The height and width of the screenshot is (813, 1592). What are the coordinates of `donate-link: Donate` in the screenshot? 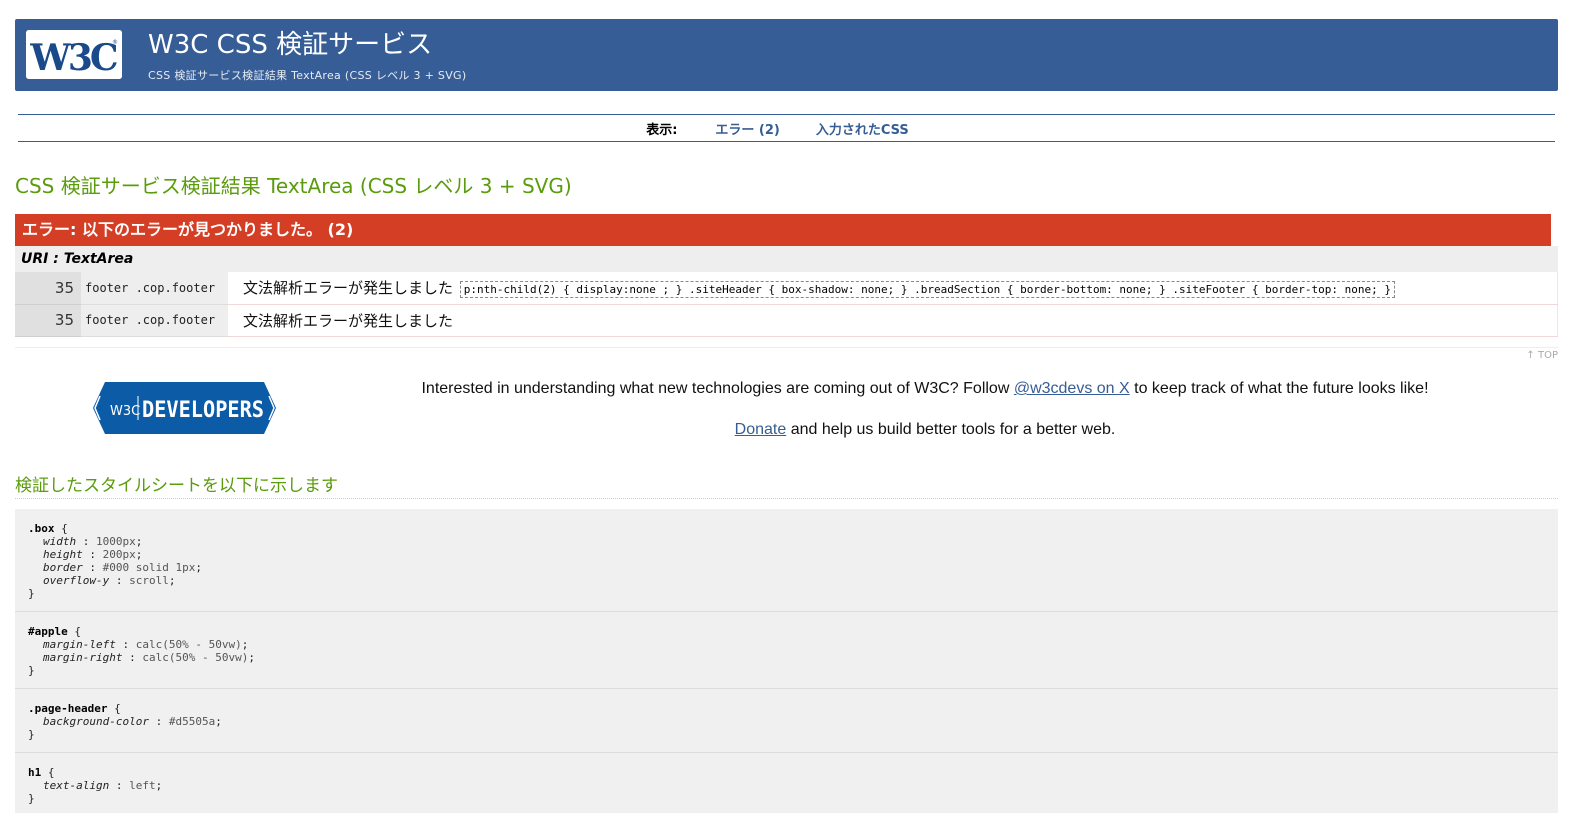 It's located at (761, 429).